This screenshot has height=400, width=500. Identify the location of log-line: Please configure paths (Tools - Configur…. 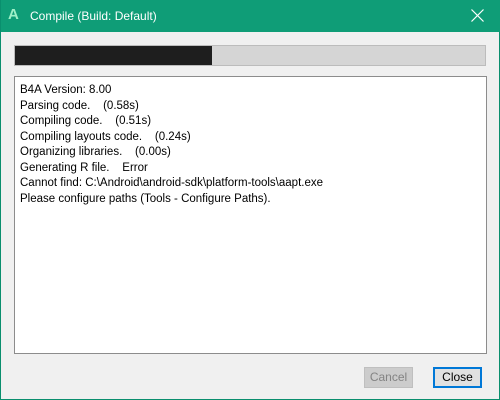
(145, 198).